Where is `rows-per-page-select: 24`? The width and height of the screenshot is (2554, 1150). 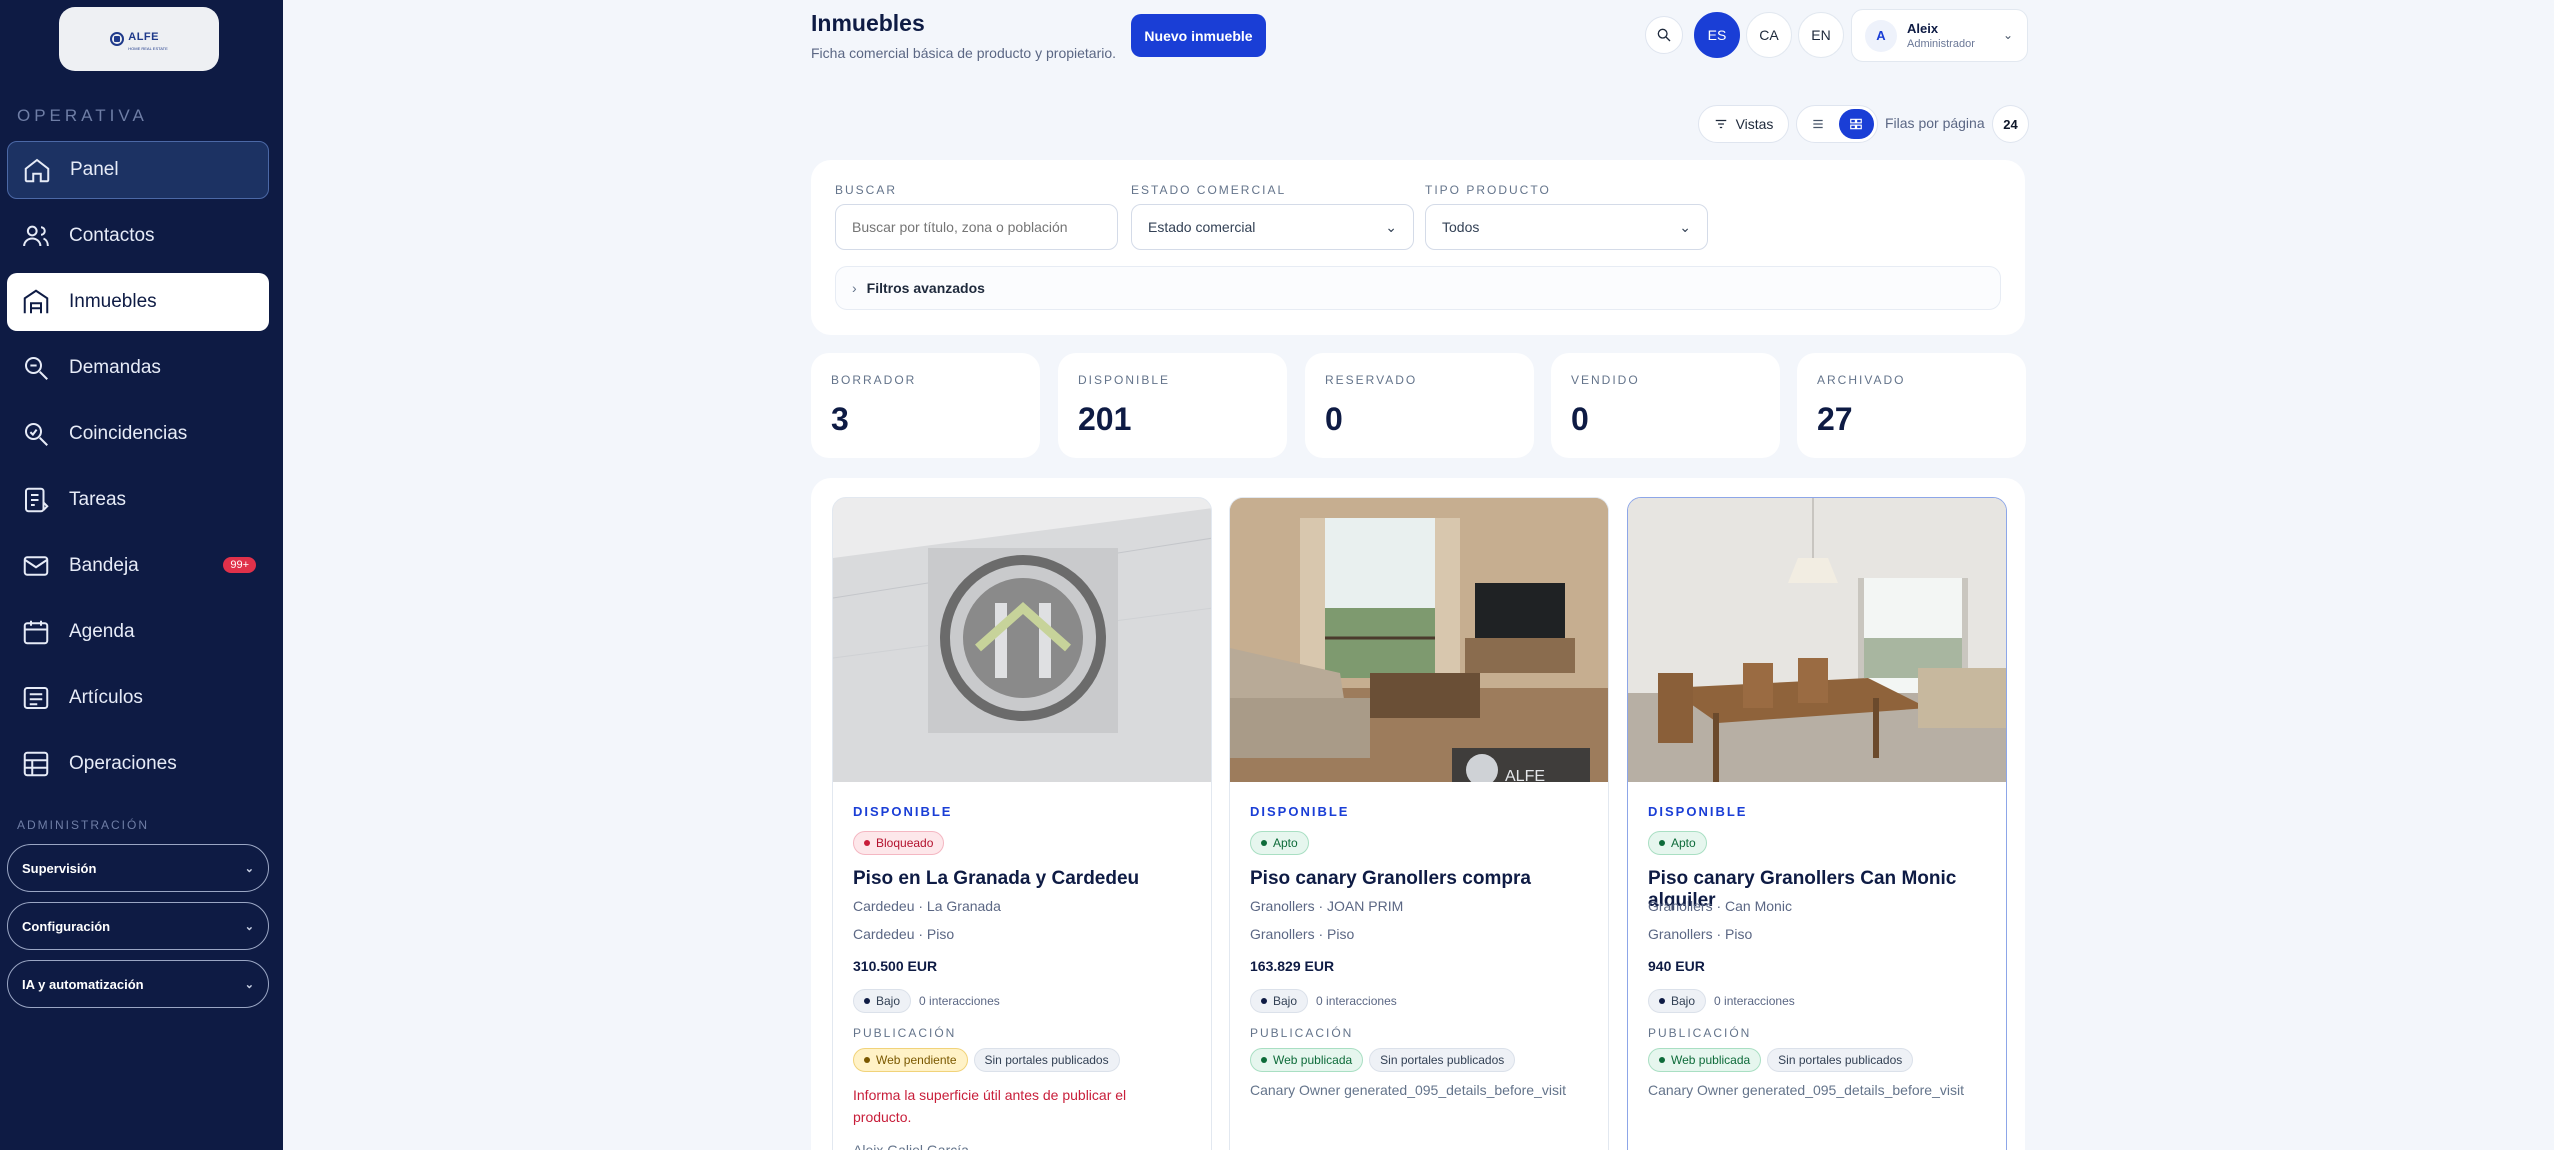
rows-per-page-select: 24 is located at coordinates (2010, 124).